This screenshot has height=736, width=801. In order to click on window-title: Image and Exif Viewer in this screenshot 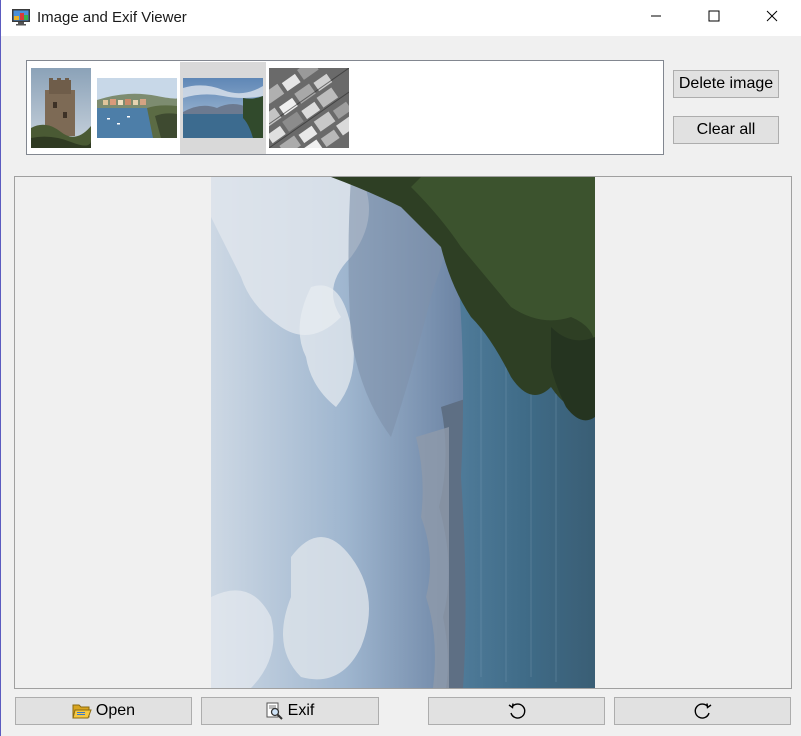, I will do `click(112, 17)`.